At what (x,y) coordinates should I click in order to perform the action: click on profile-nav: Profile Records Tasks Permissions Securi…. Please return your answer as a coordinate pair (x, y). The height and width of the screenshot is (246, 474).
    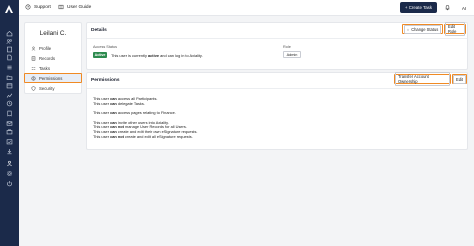
    Looking at the image, I should click on (53, 68).